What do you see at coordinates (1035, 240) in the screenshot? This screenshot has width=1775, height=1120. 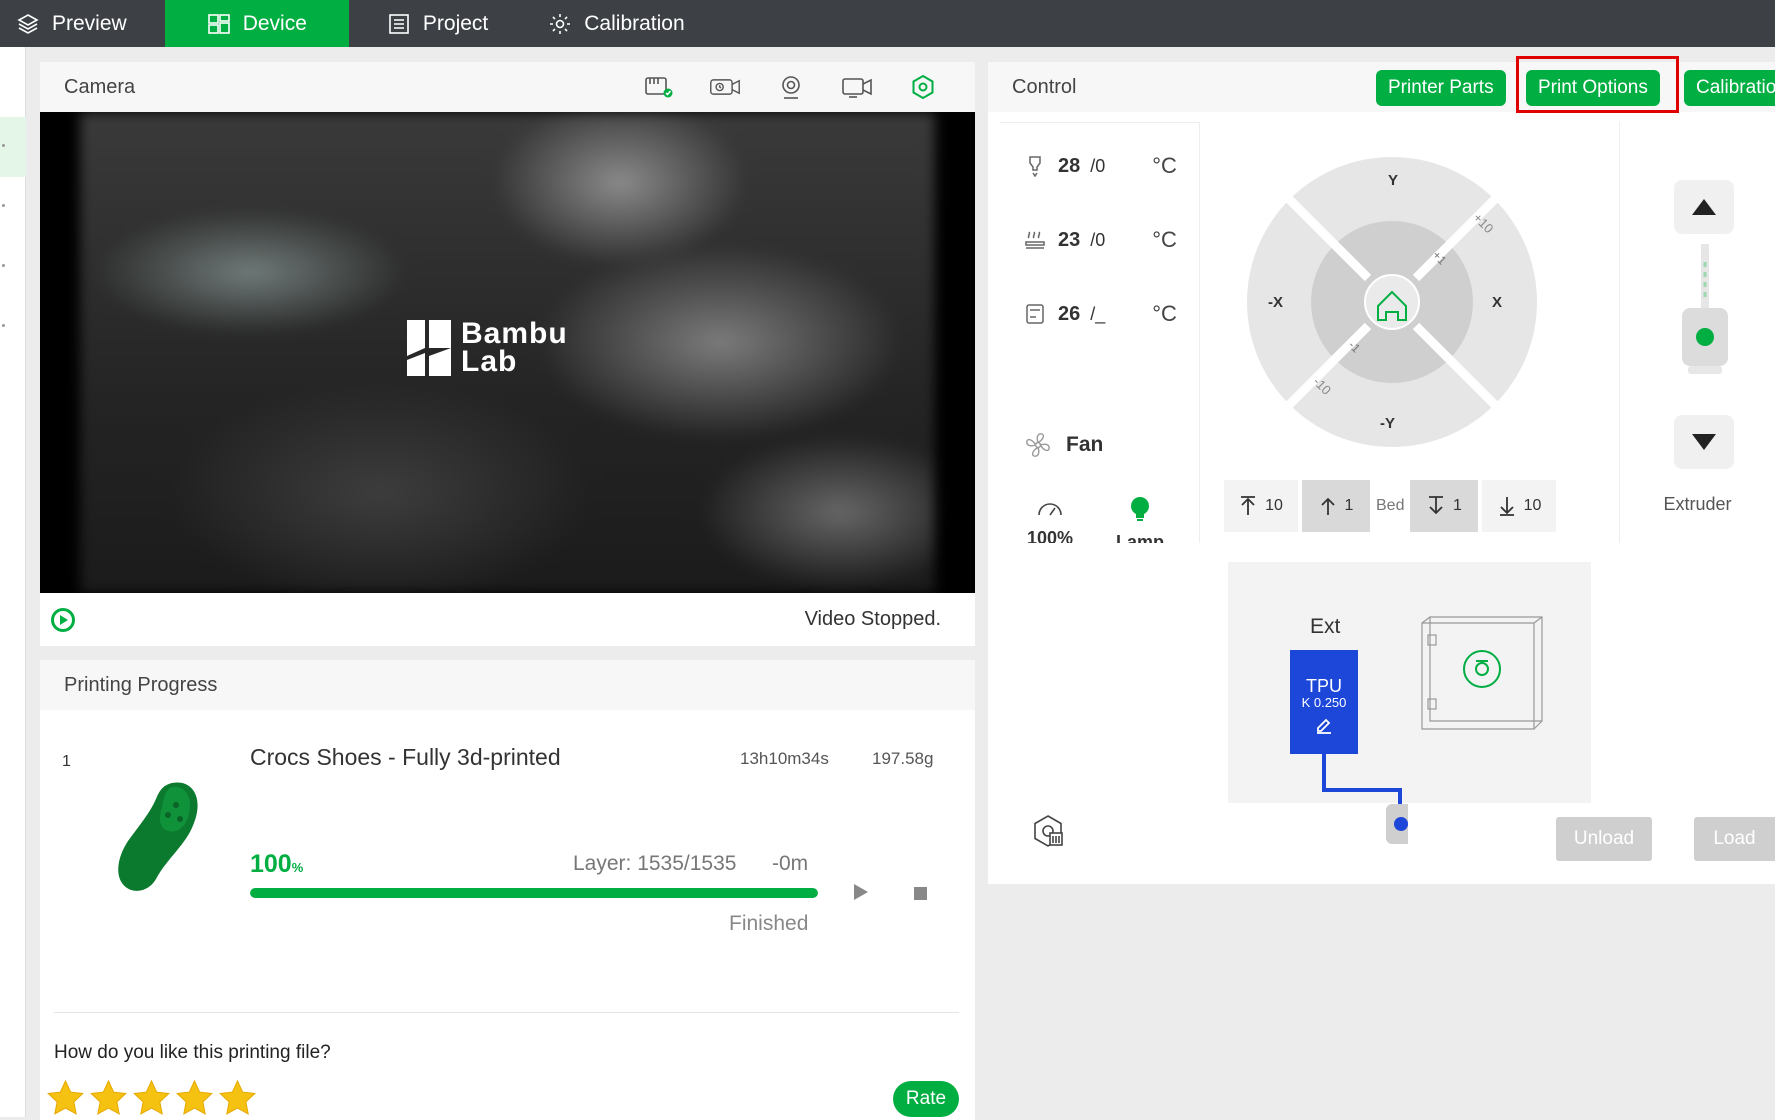 I see `bed-heat-icon` at bounding box center [1035, 240].